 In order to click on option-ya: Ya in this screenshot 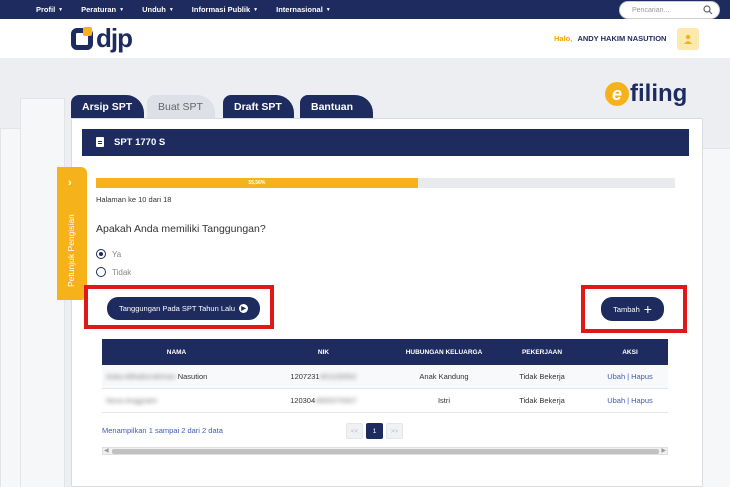, I will do `click(108, 254)`.